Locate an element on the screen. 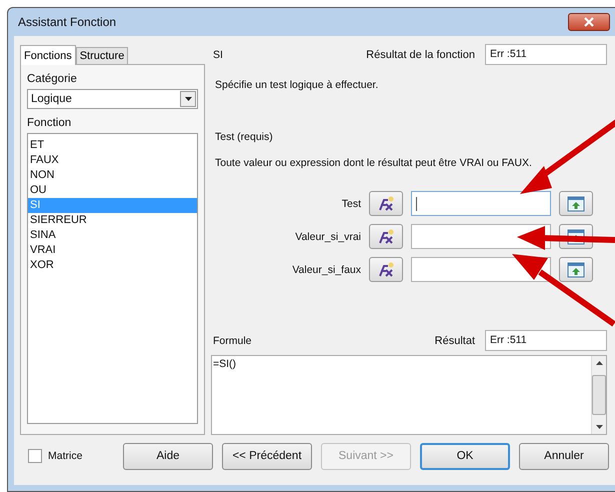 The width and height of the screenshot is (615, 492). function-item: FAUX is located at coordinates (112, 160).